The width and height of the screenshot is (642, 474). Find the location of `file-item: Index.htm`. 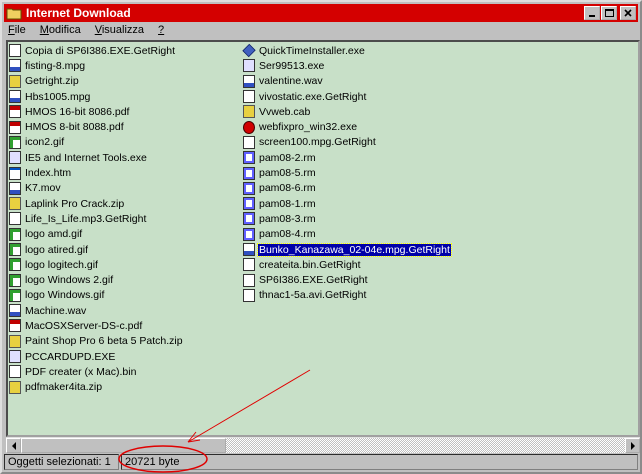

file-item: Index.htm is located at coordinates (96, 172).